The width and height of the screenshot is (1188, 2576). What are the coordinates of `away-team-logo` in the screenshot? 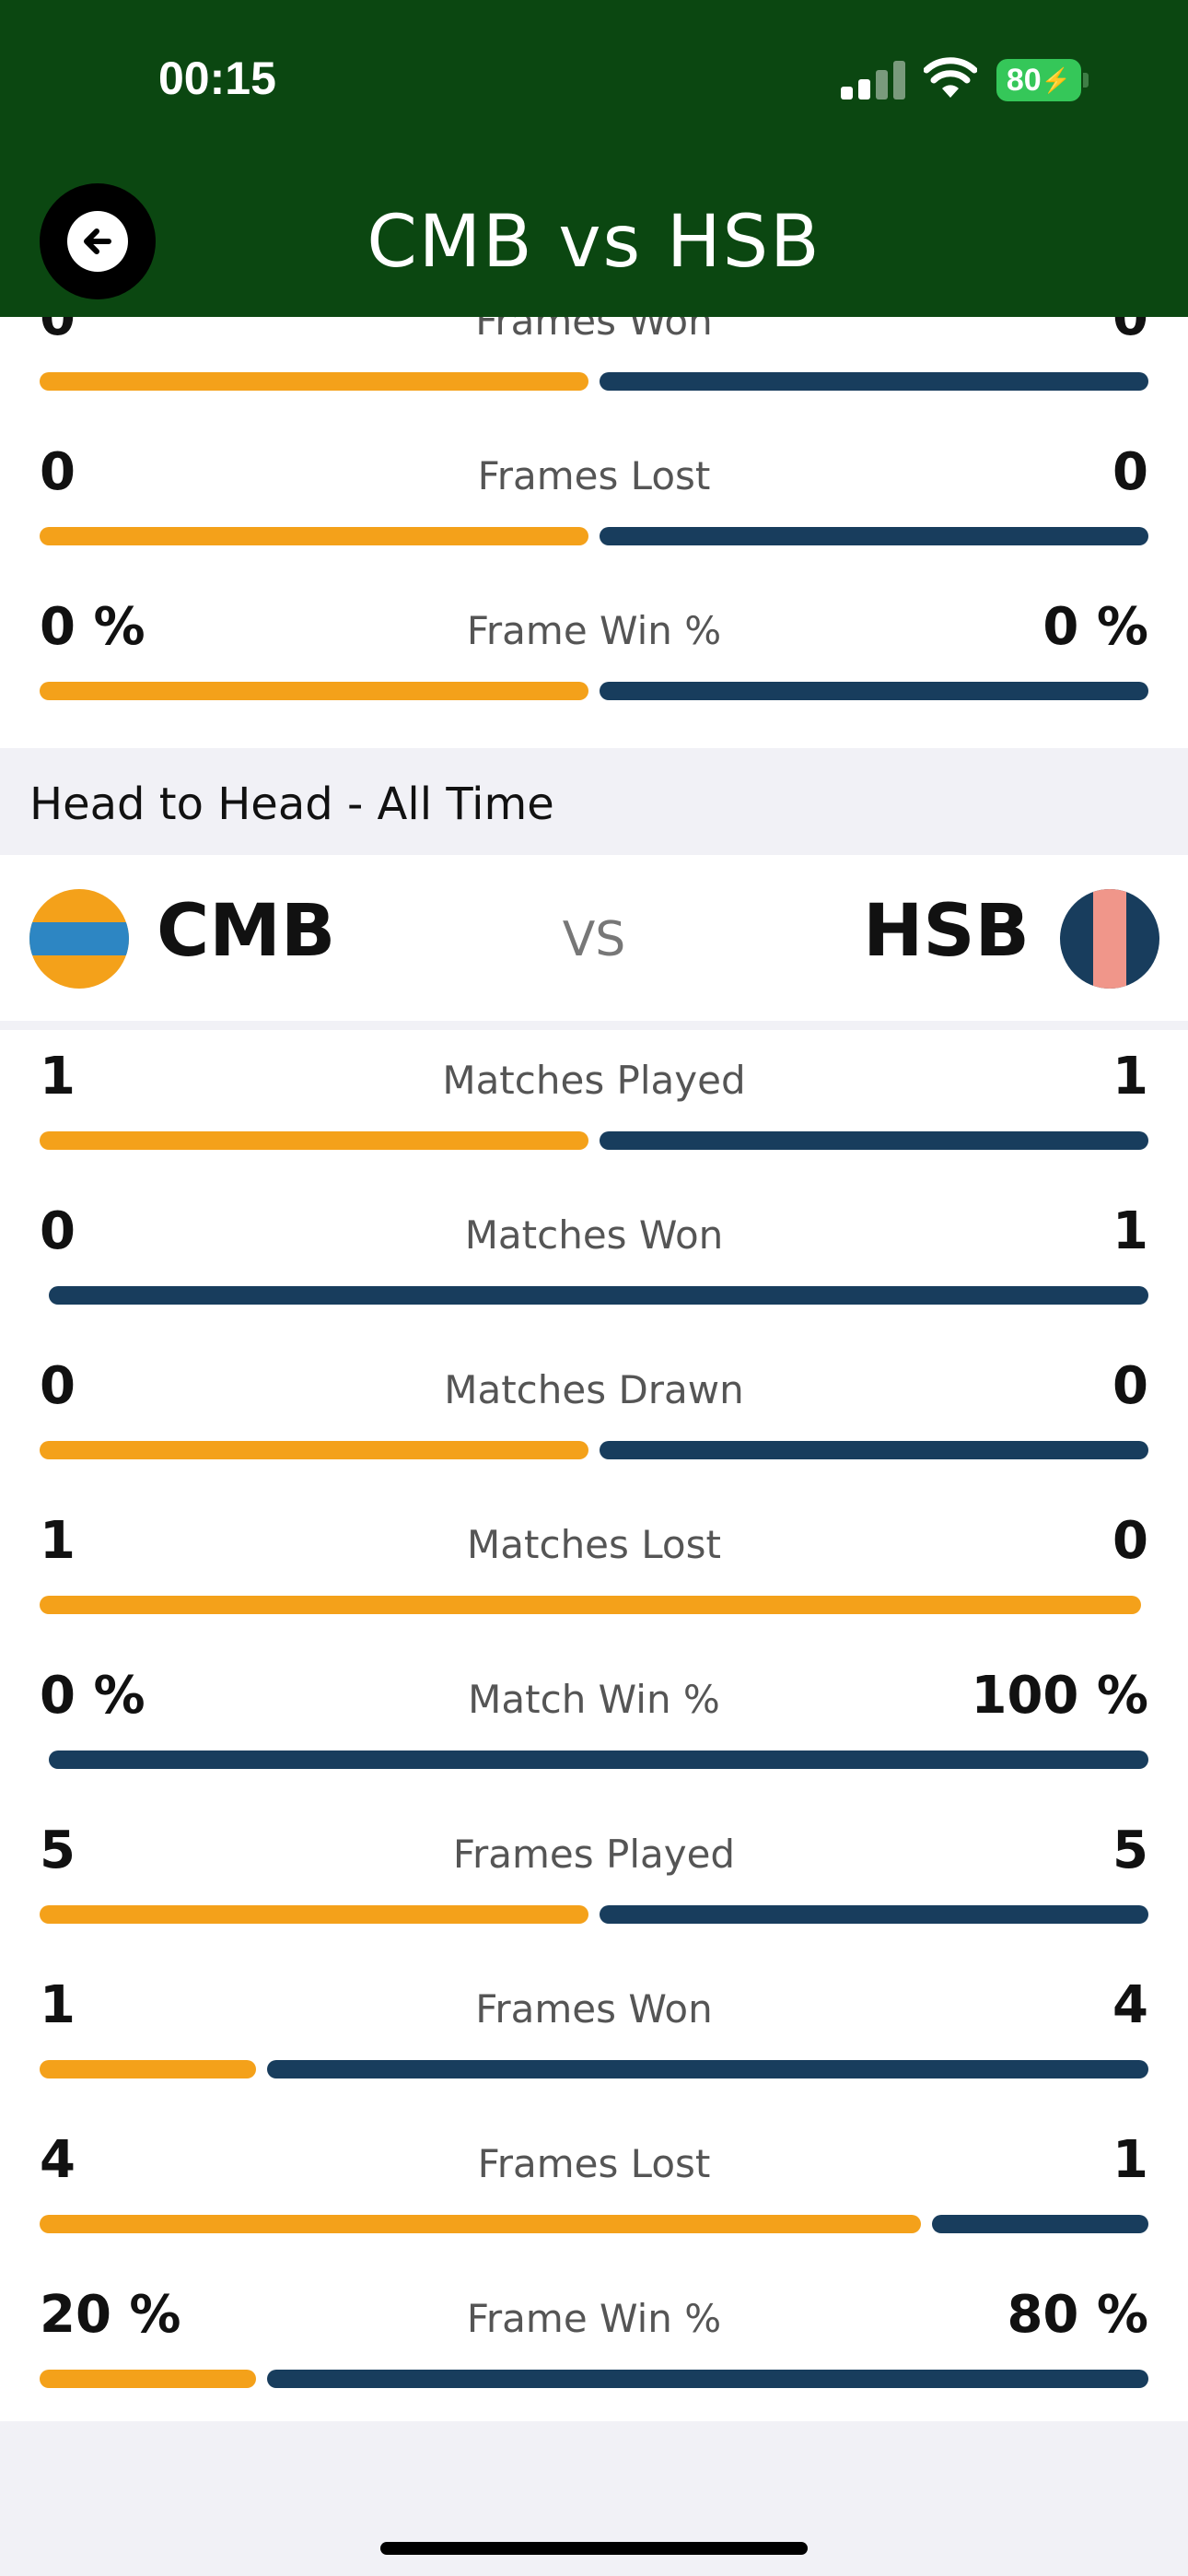 It's located at (1109, 939).